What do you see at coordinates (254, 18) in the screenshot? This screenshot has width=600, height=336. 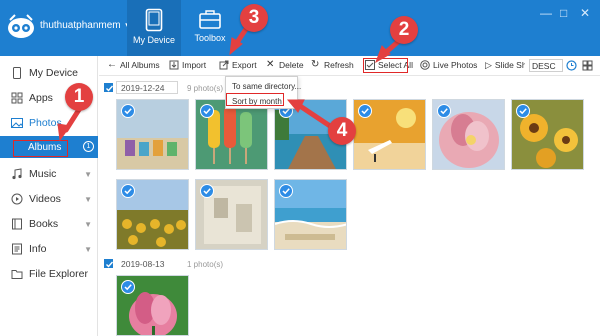 I see `callout-3: 3` at bounding box center [254, 18].